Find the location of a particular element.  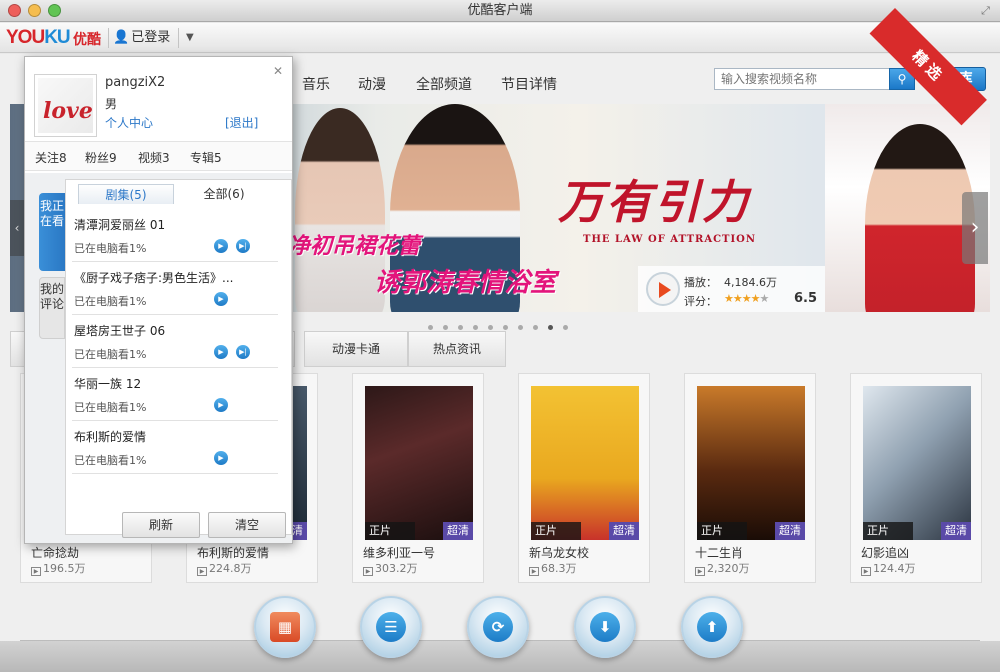

history-item: 清潭洞爱丽丝 01 已在电脑看1% ▶ ▶| is located at coordinates (175, 235).